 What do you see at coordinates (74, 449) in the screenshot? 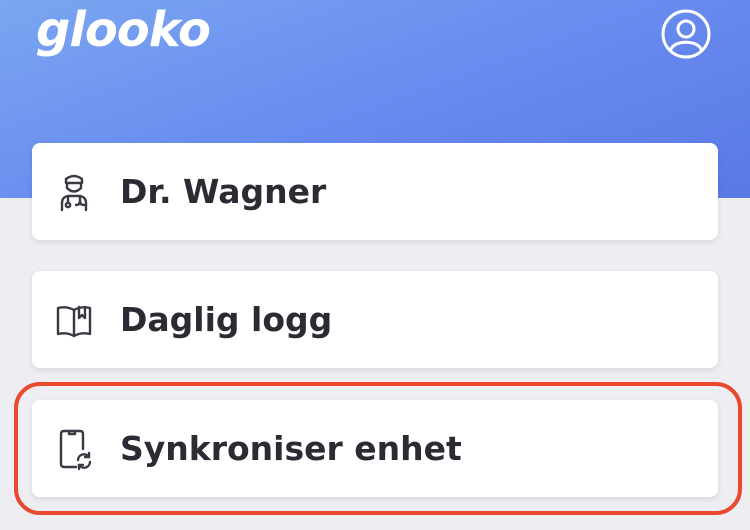
I see `phone-sync-icon` at bounding box center [74, 449].